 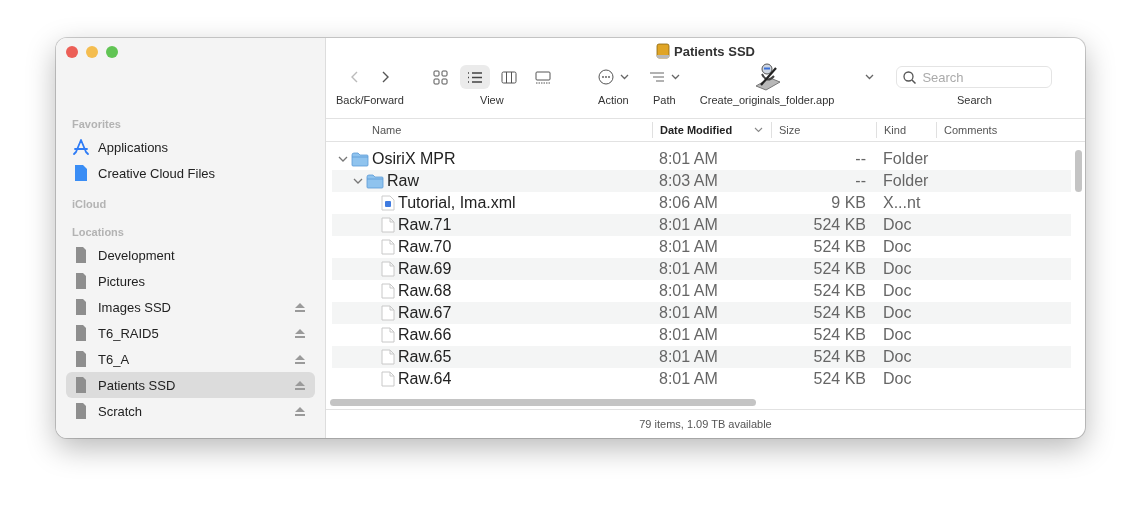 What do you see at coordinates (121, 411) in the screenshot?
I see `item-label: Scratch` at bounding box center [121, 411].